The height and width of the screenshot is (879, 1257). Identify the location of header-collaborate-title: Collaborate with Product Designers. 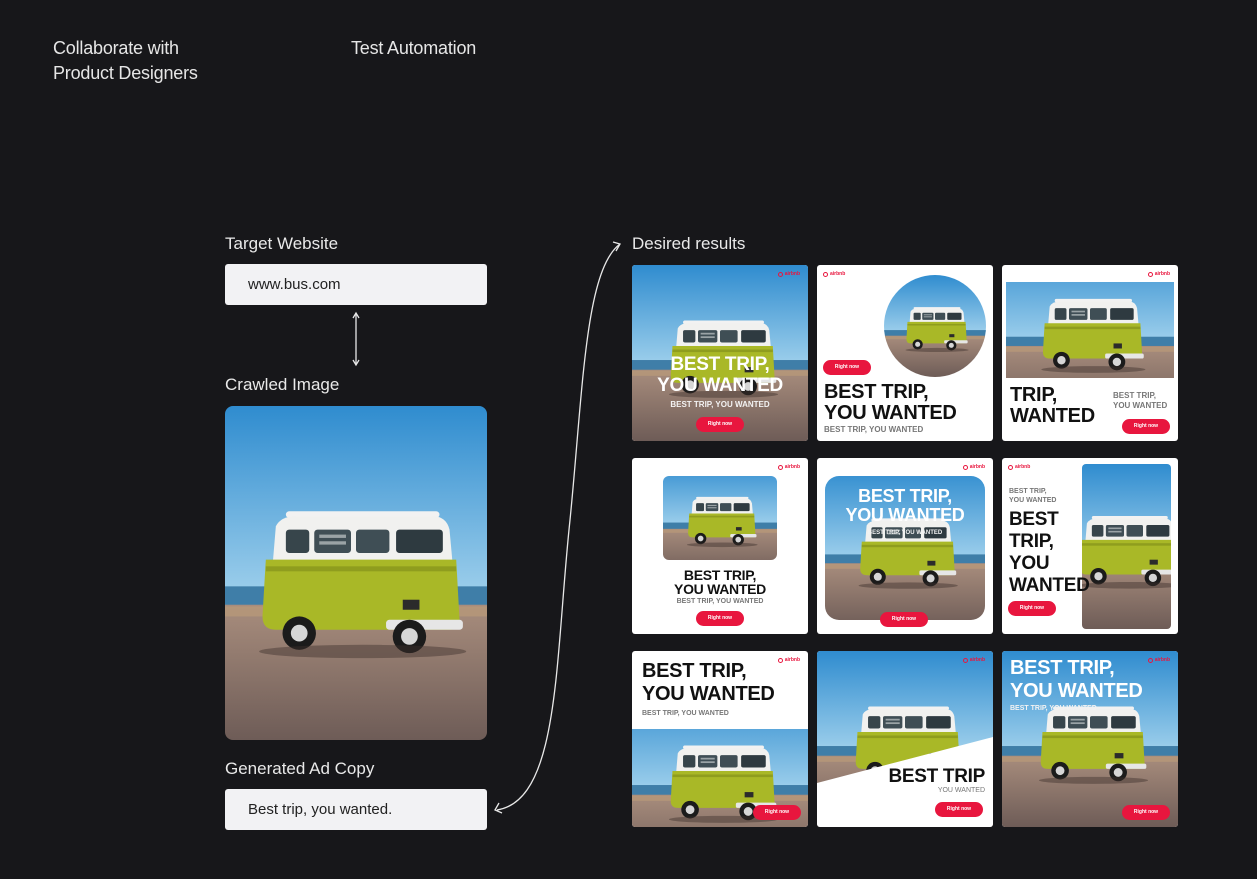
(125, 60).